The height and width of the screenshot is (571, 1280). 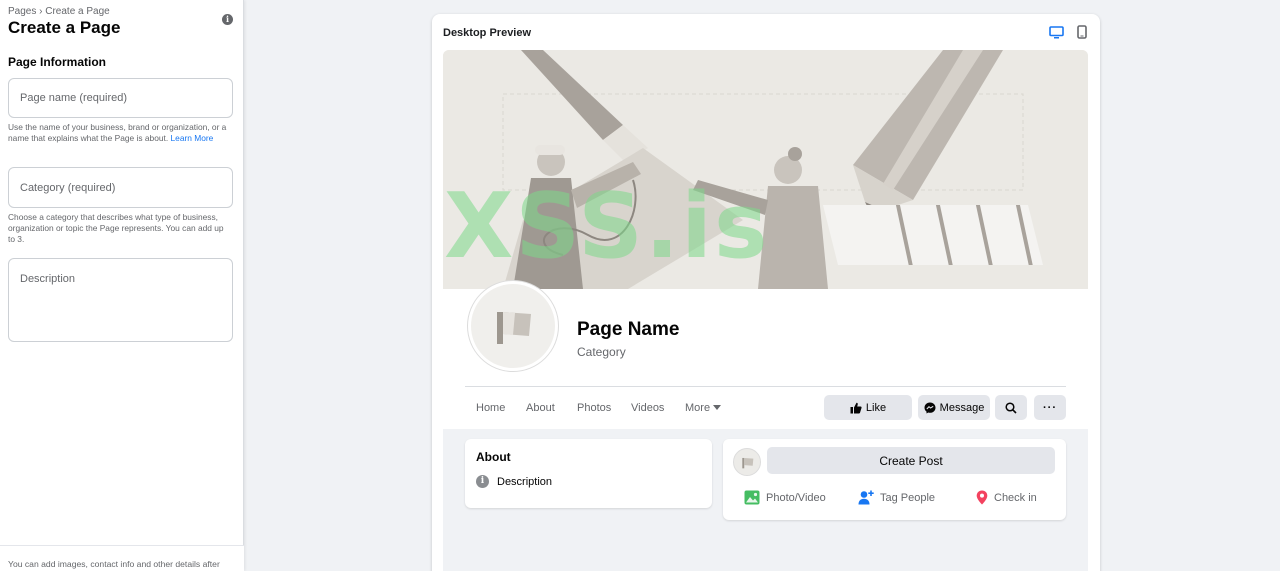 I want to click on section-title-page-information: Page Information, so click(x=57, y=62).